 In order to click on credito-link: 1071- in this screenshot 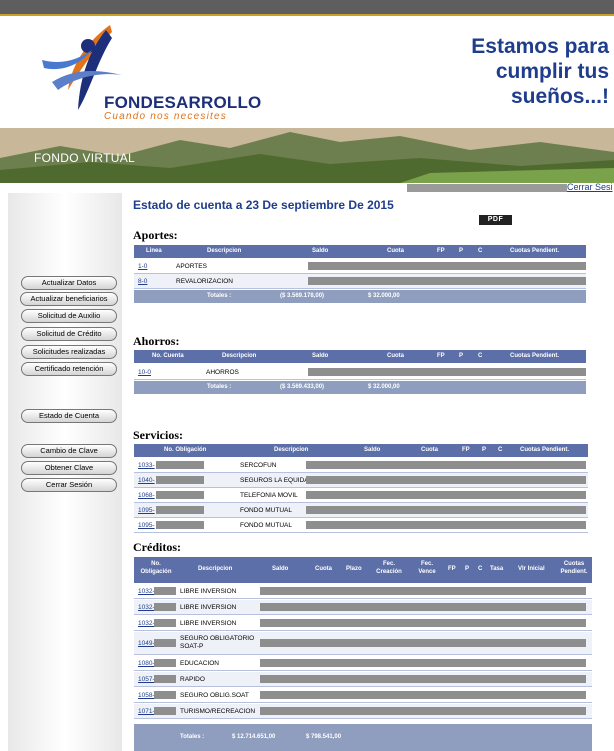, I will do `click(146, 711)`.